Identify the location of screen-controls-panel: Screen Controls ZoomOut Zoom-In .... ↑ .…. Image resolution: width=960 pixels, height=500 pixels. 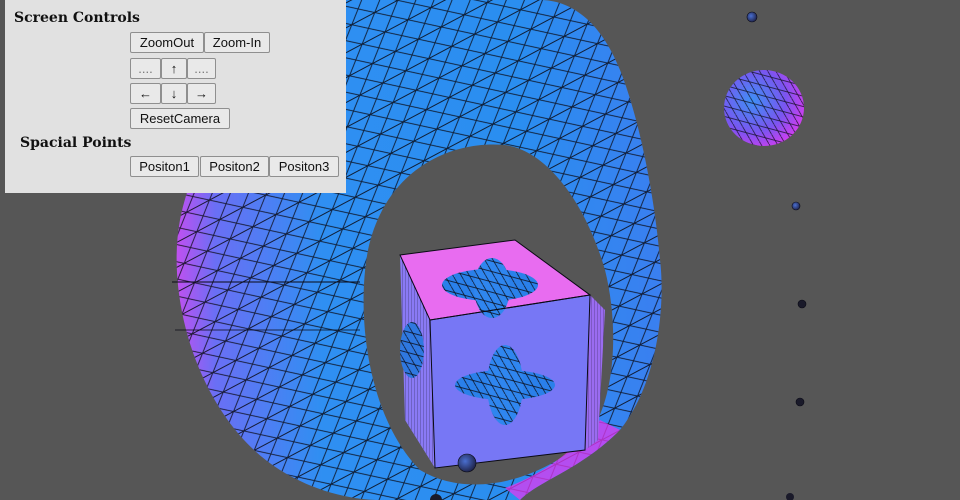
(175, 96).